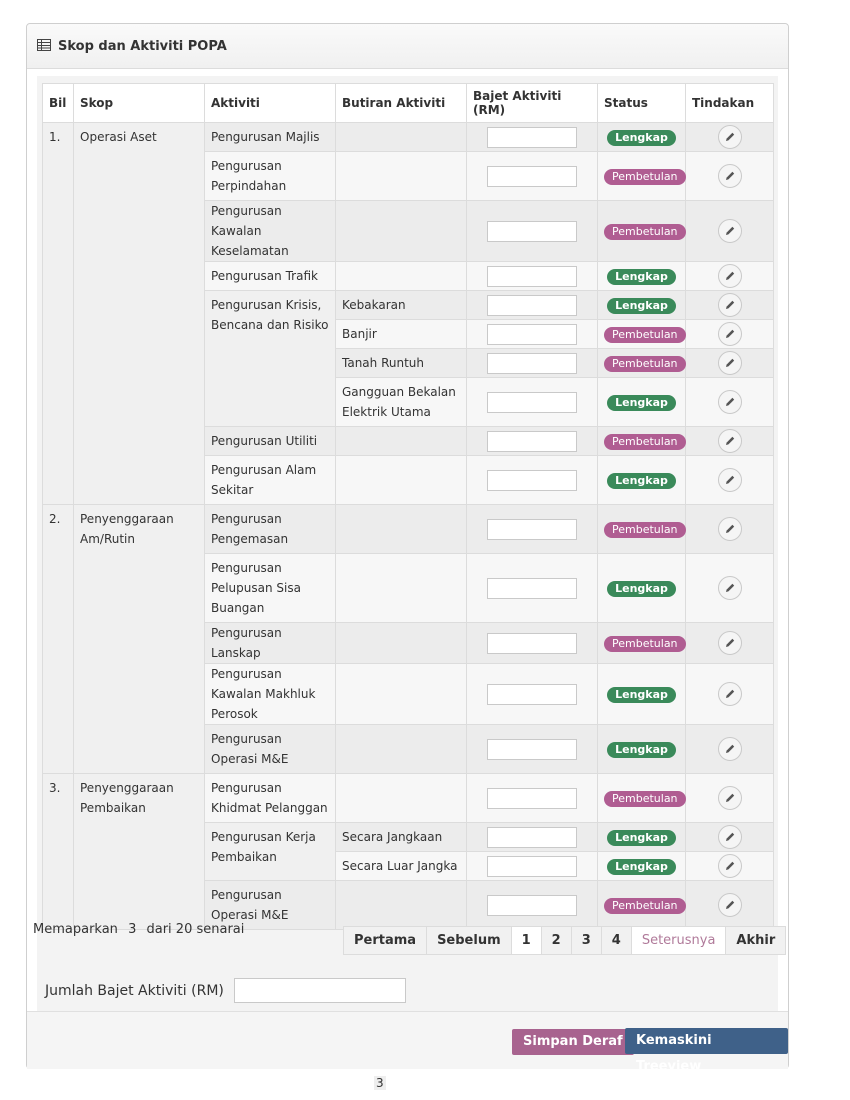 Image resolution: width=850 pixels, height=1100 pixels. Describe the element at coordinates (586, 940) in the screenshot. I see `page-3-button: 3` at that location.